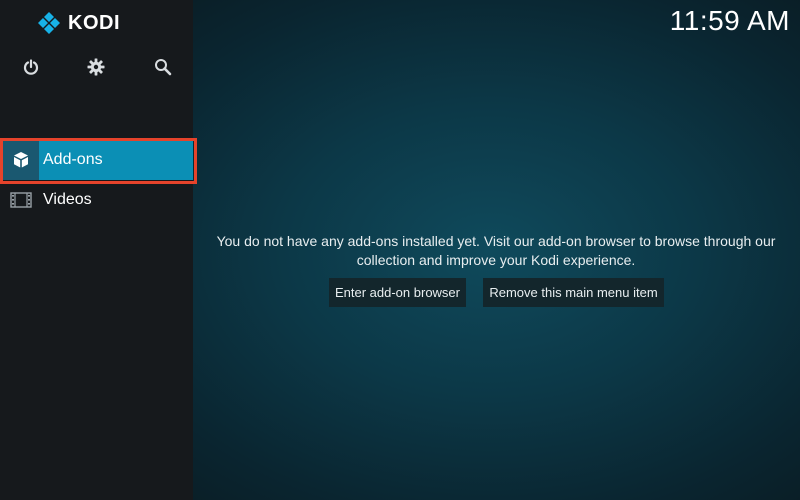 This screenshot has height=500, width=800. Describe the element at coordinates (67, 199) in the screenshot. I see `sidebar-item-label: Videos` at that location.